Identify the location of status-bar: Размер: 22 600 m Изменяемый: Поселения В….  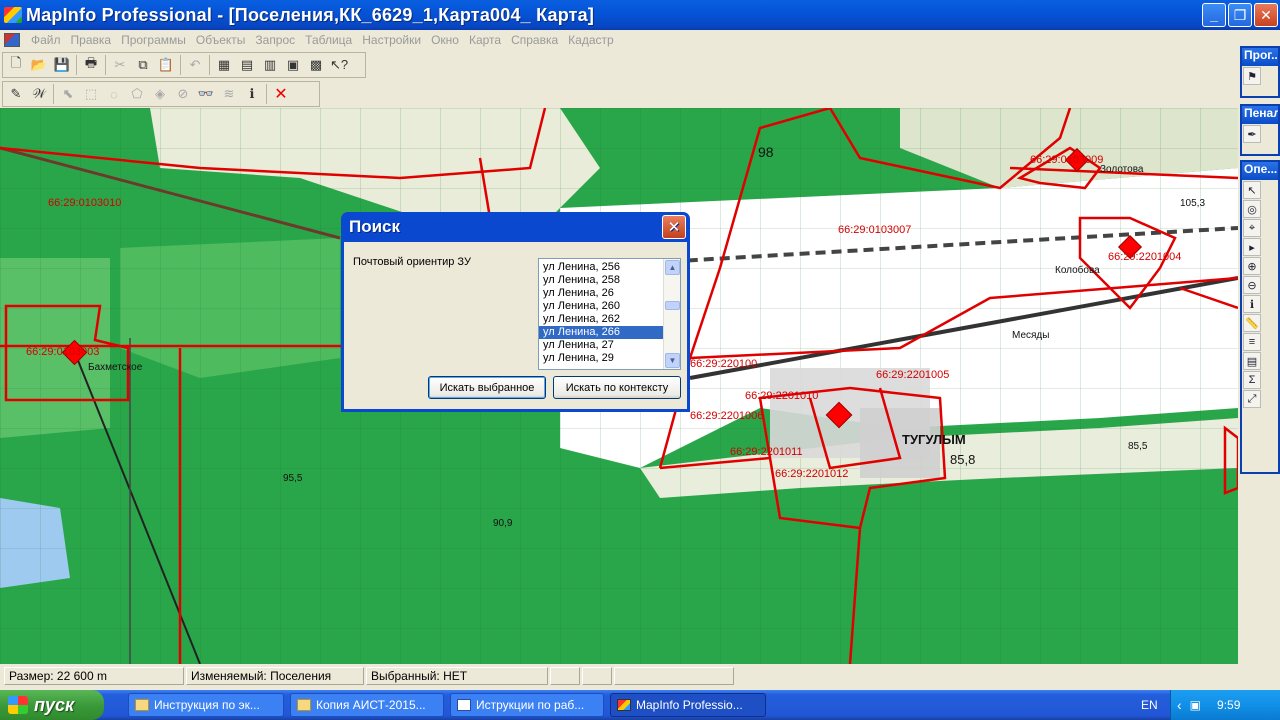
(640, 676).